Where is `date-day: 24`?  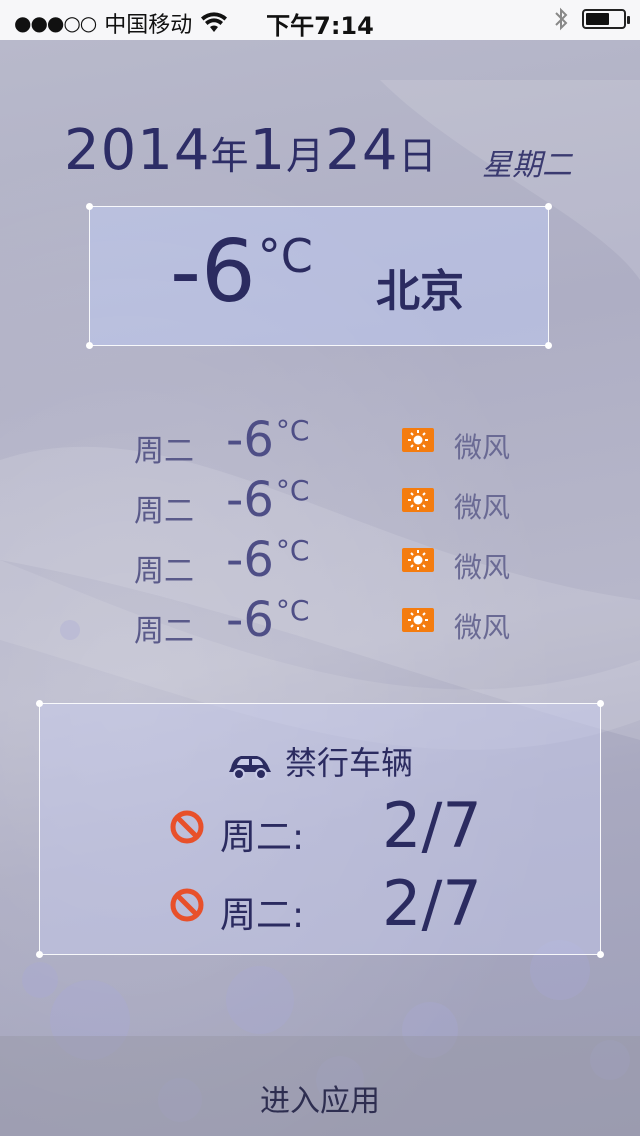 date-day: 24 is located at coordinates (362, 150).